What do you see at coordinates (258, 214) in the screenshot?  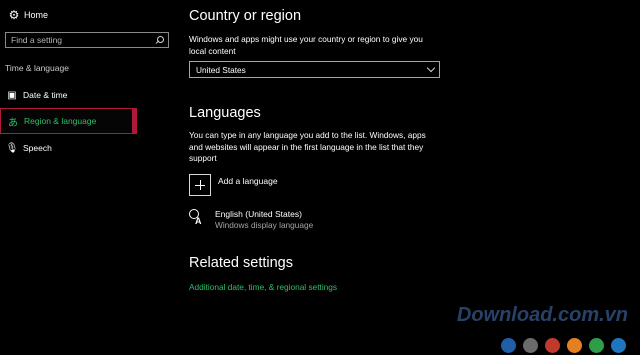 I see `language-name: English (United States)` at bounding box center [258, 214].